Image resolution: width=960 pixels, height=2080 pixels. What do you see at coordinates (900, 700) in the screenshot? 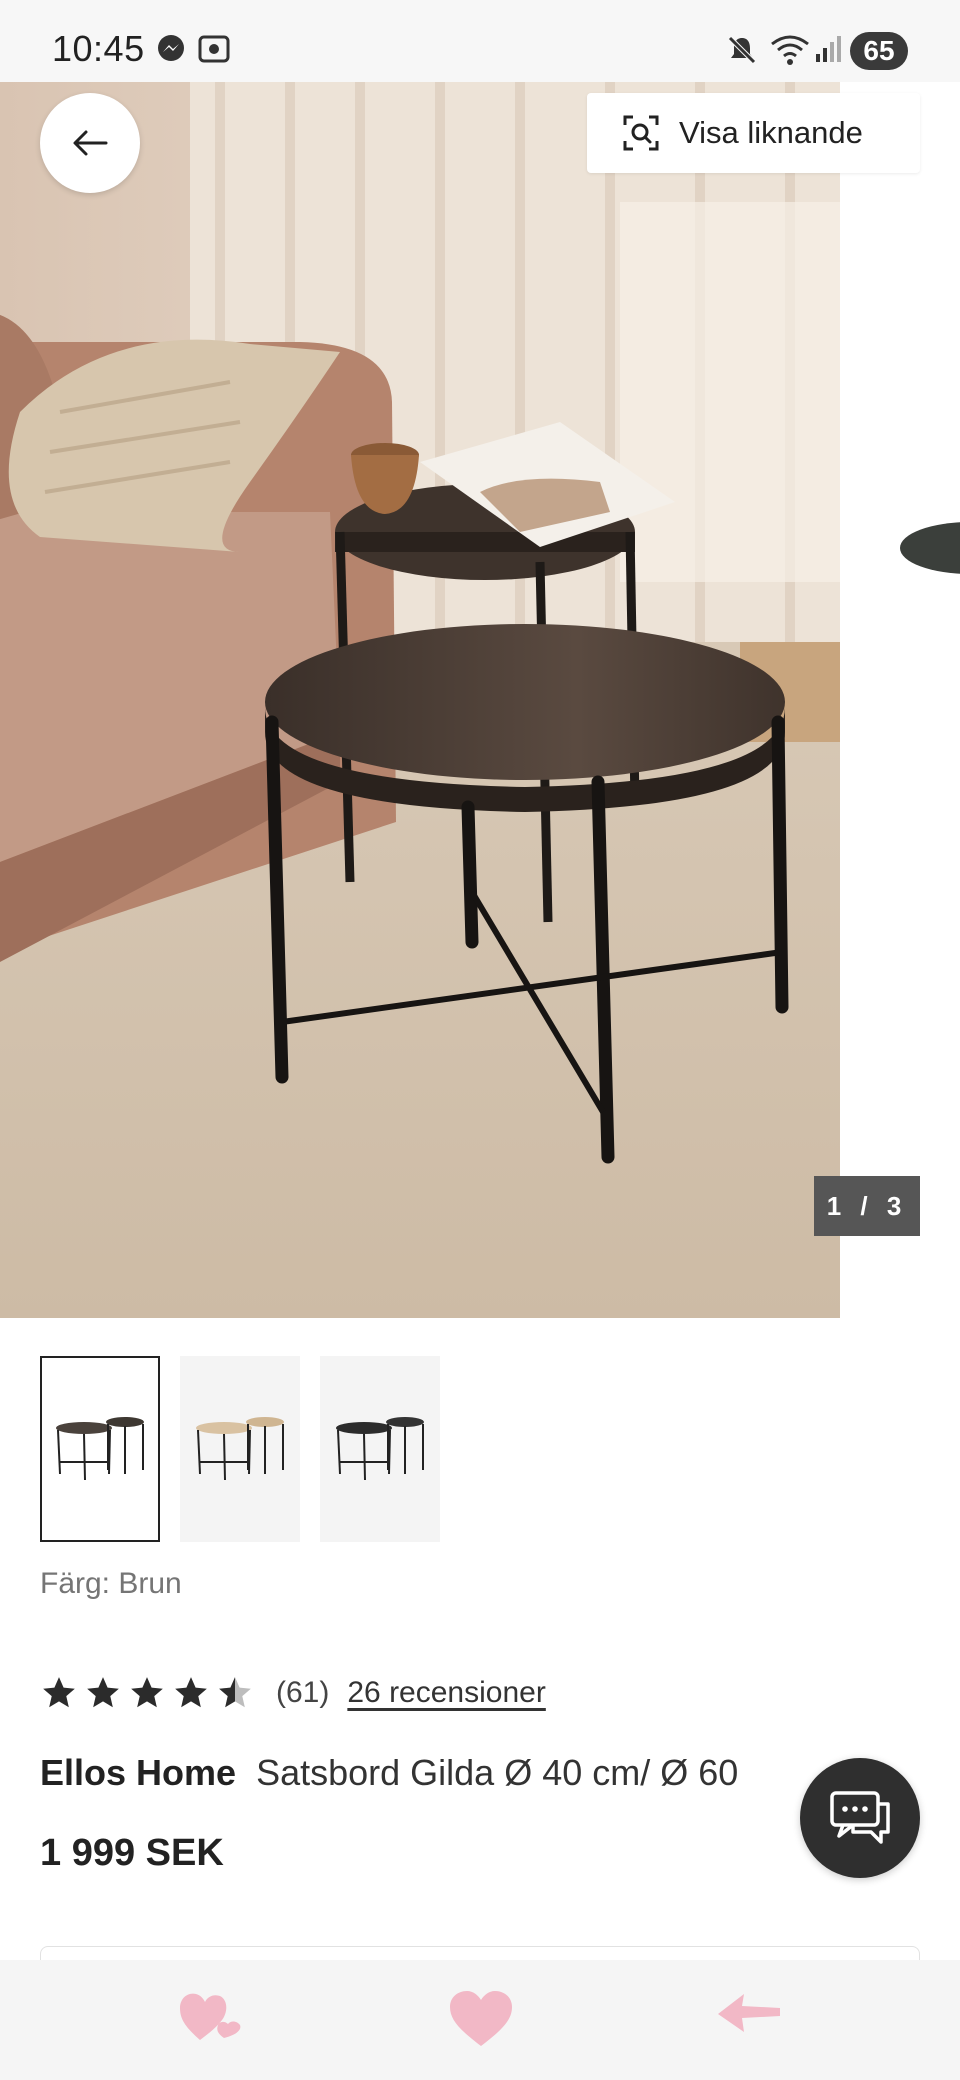
I see `next-slide-peek` at bounding box center [900, 700].